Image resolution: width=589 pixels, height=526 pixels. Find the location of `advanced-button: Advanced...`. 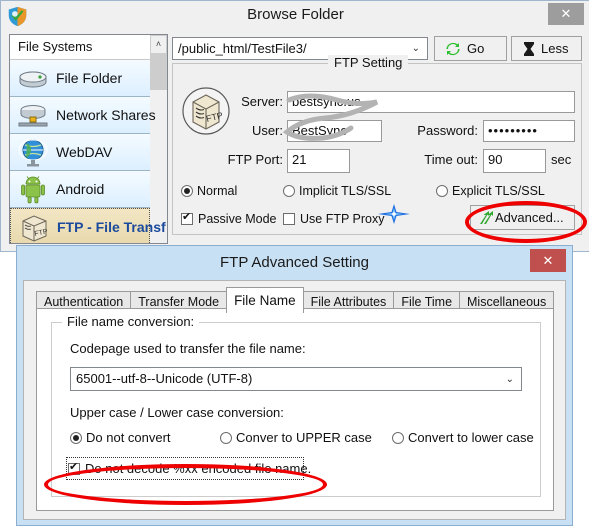

advanced-button: Advanced... is located at coordinates (522, 217).